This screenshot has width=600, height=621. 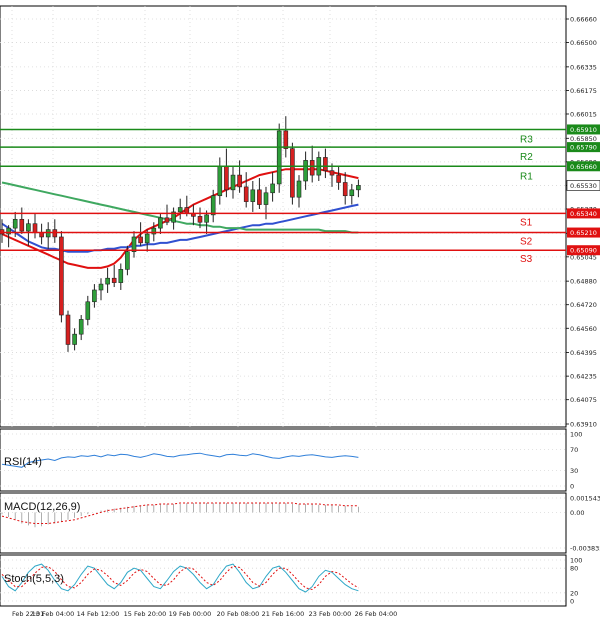 I want to click on indicator-tick-label: 0.001543, so click(x=585, y=499).